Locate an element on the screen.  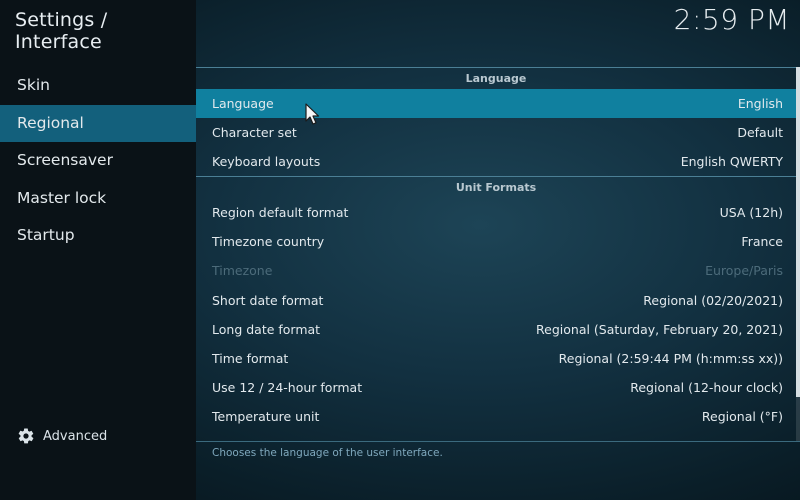
setting-label: Time format is located at coordinates (250, 358).